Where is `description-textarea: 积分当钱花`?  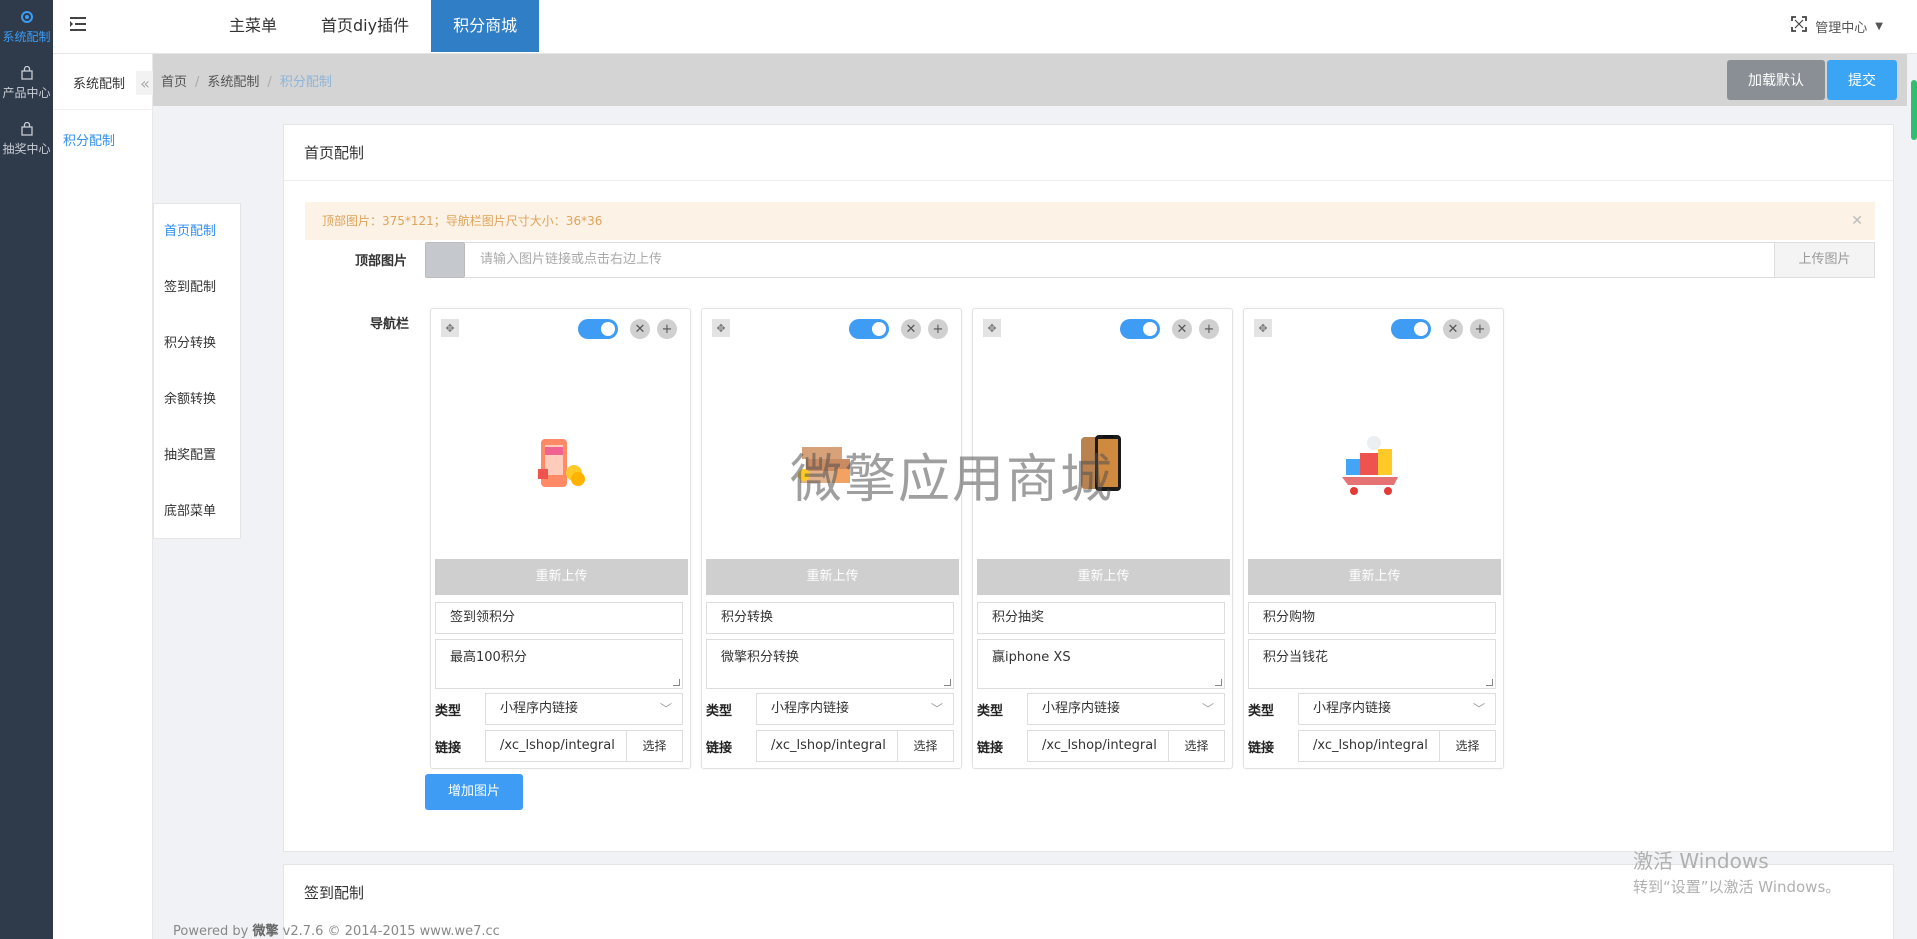
description-textarea: 积分当钱花 is located at coordinates (1372, 664).